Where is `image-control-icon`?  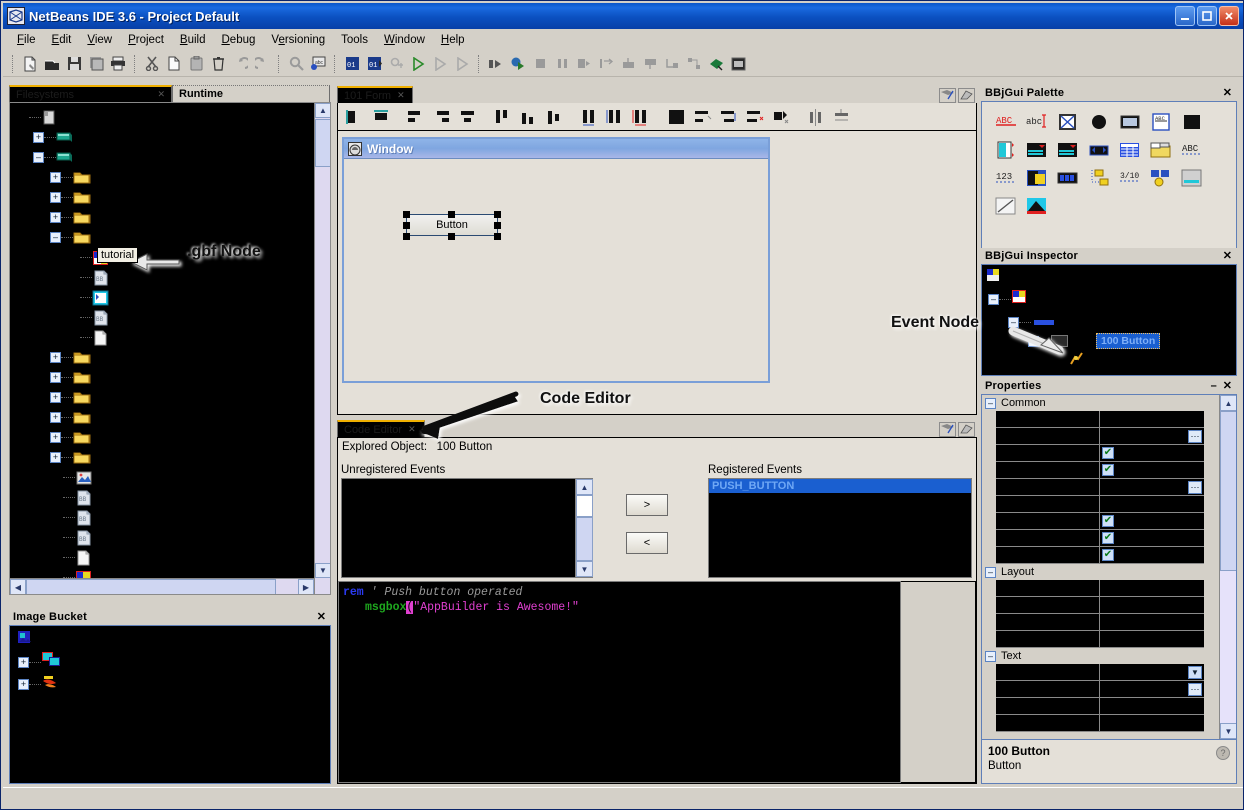 image-control-icon is located at coordinates (1036, 178).